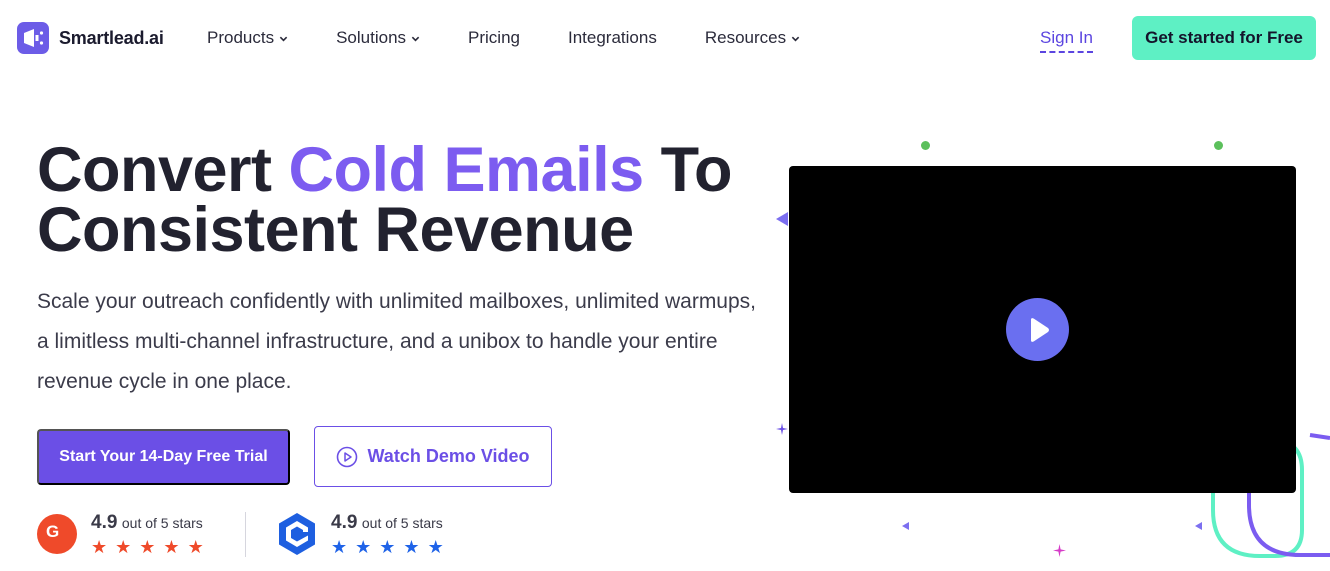 This screenshot has height=571, width=1330. Describe the element at coordinates (1224, 38) in the screenshot. I see `get-started-button: Get started for Free` at that location.